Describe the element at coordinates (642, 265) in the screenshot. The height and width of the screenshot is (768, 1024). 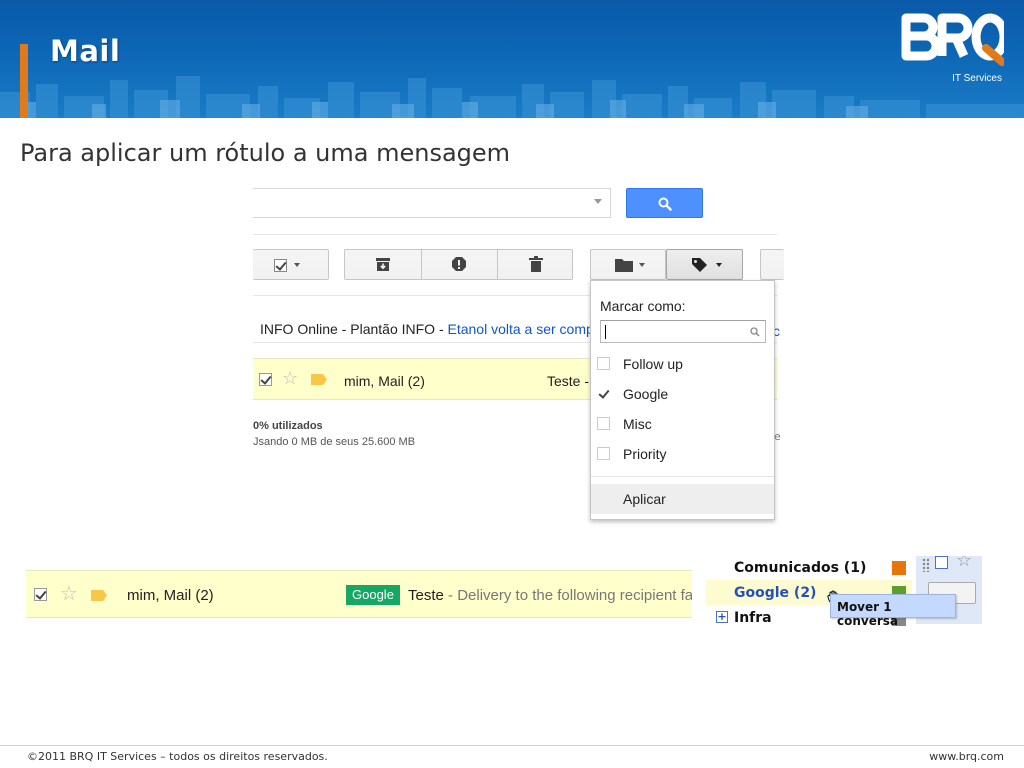
I see `move-chevron-down-icon` at that location.